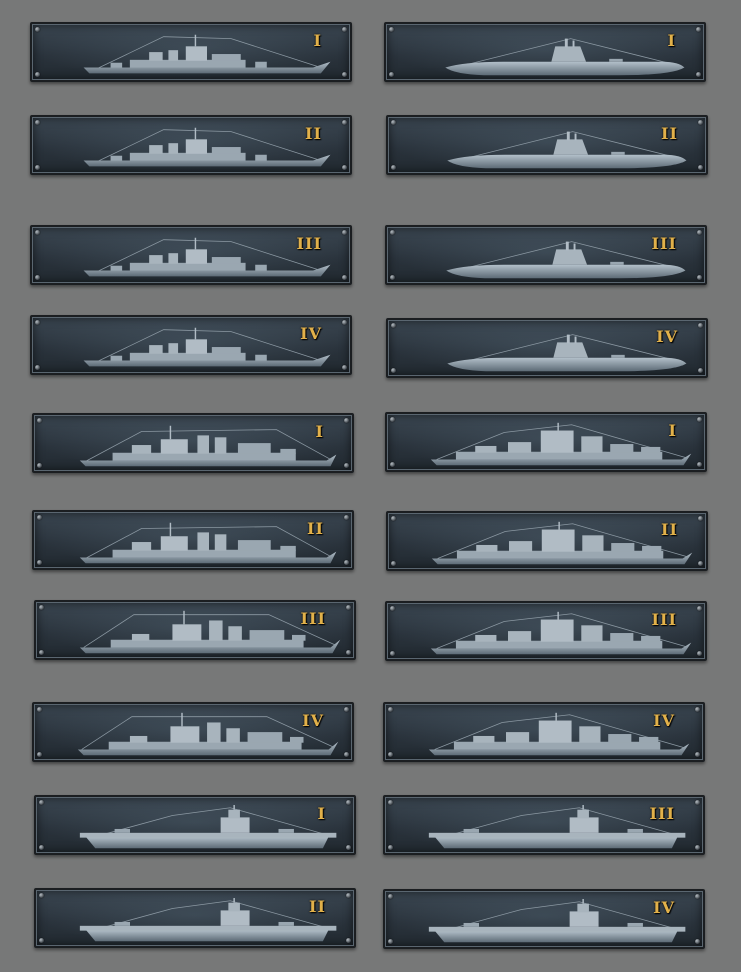  I want to click on ship-card-submarine-tier-1: I, so click(545, 52).